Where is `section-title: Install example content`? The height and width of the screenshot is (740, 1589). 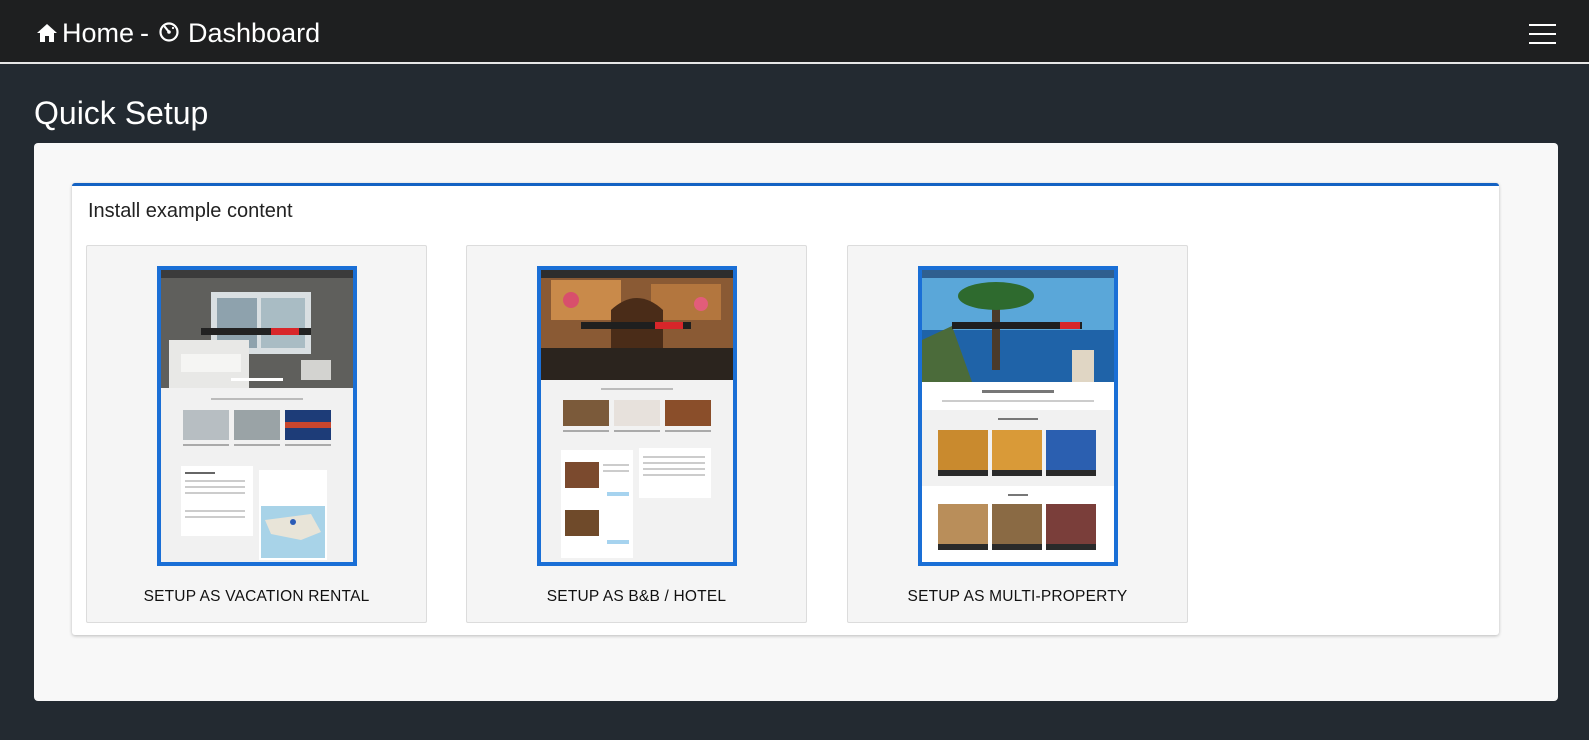
section-title: Install example content is located at coordinates (190, 211).